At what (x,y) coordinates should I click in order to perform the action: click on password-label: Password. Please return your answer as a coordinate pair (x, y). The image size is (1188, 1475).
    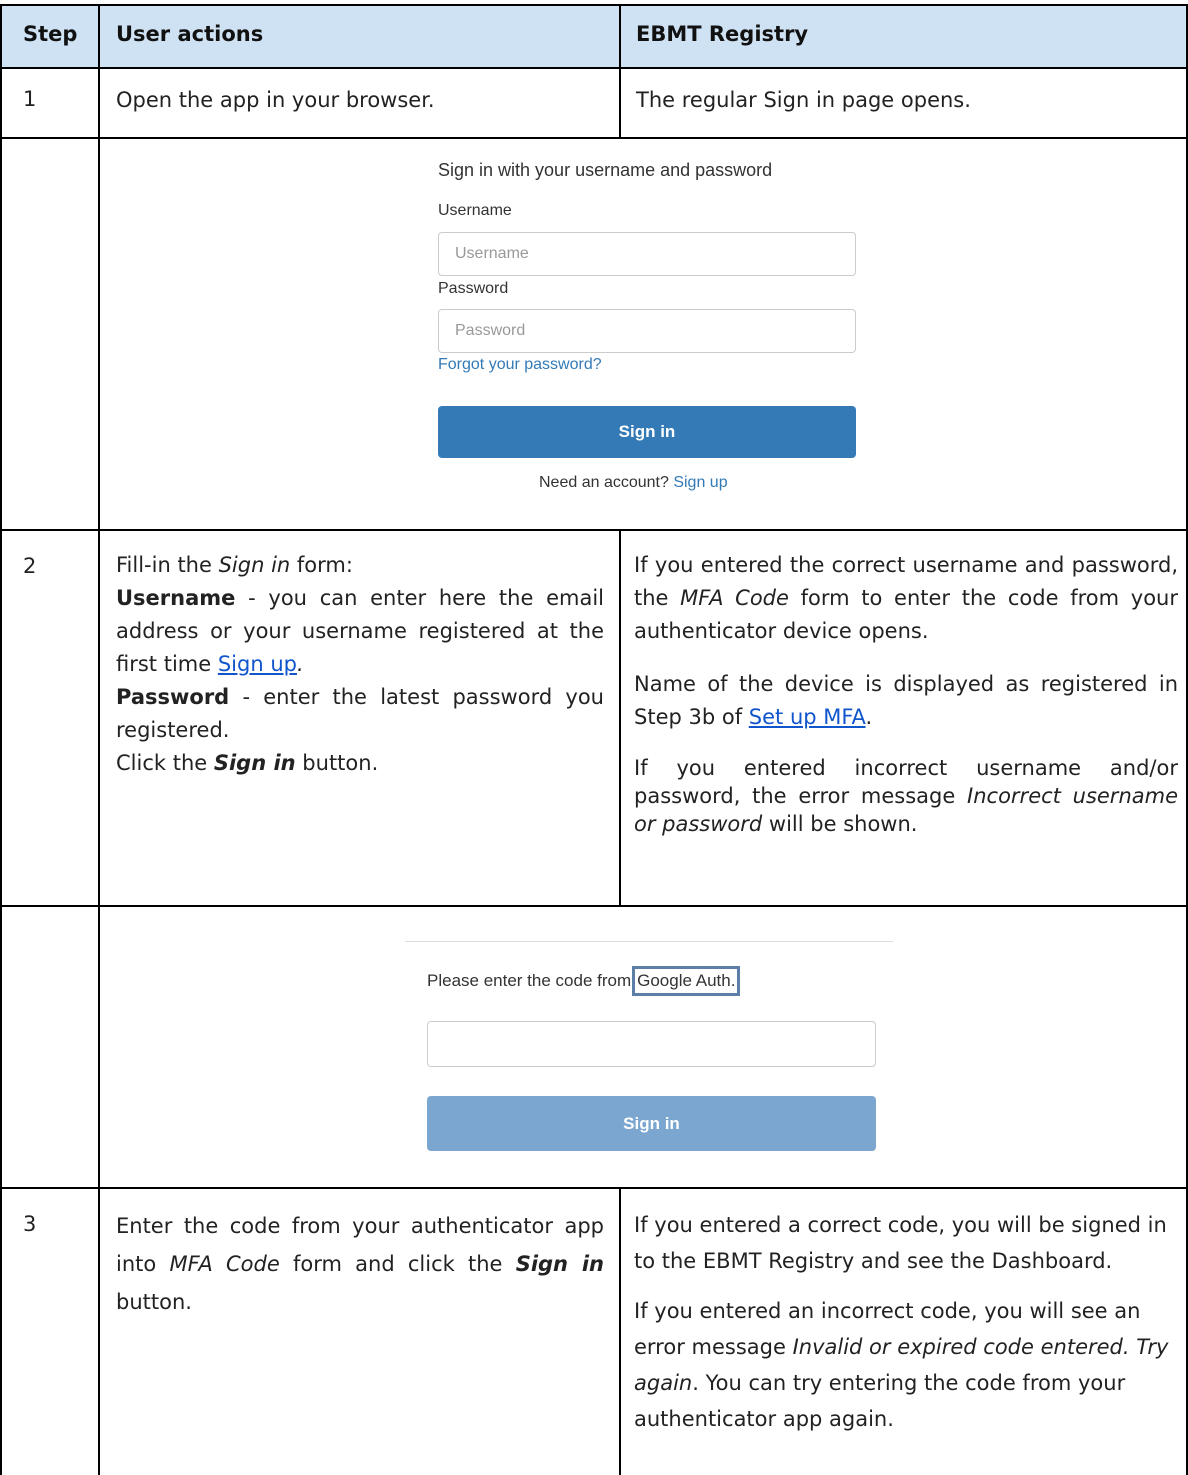
    Looking at the image, I should click on (473, 288).